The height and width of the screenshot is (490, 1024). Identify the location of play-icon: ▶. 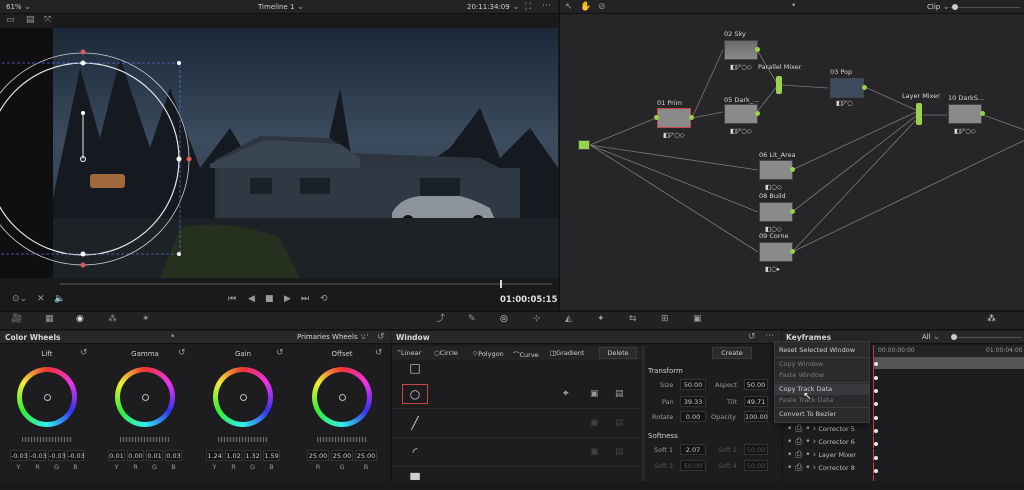
(287, 299).